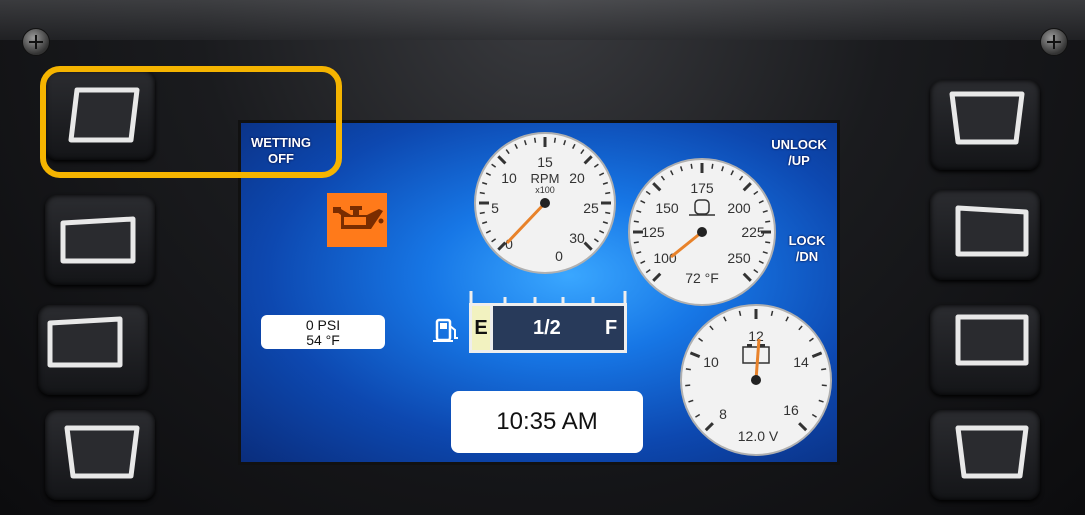  What do you see at coordinates (753, 232) in the screenshot?
I see `temp-tick-225: 225` at bounding box center [753, 232].